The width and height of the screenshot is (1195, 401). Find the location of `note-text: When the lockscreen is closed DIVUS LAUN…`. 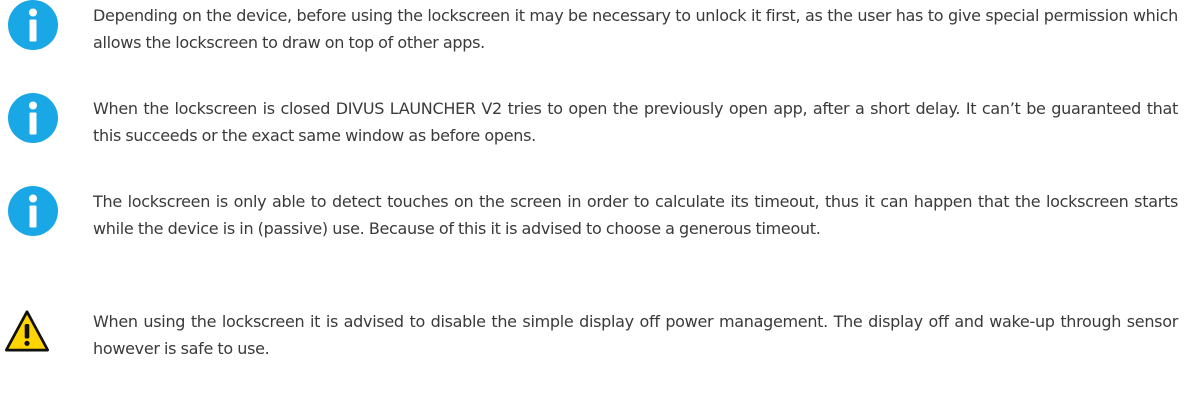

note-text: When the lockscreen is closed DIVUS LAUN… is located at coordinates (635, 122).